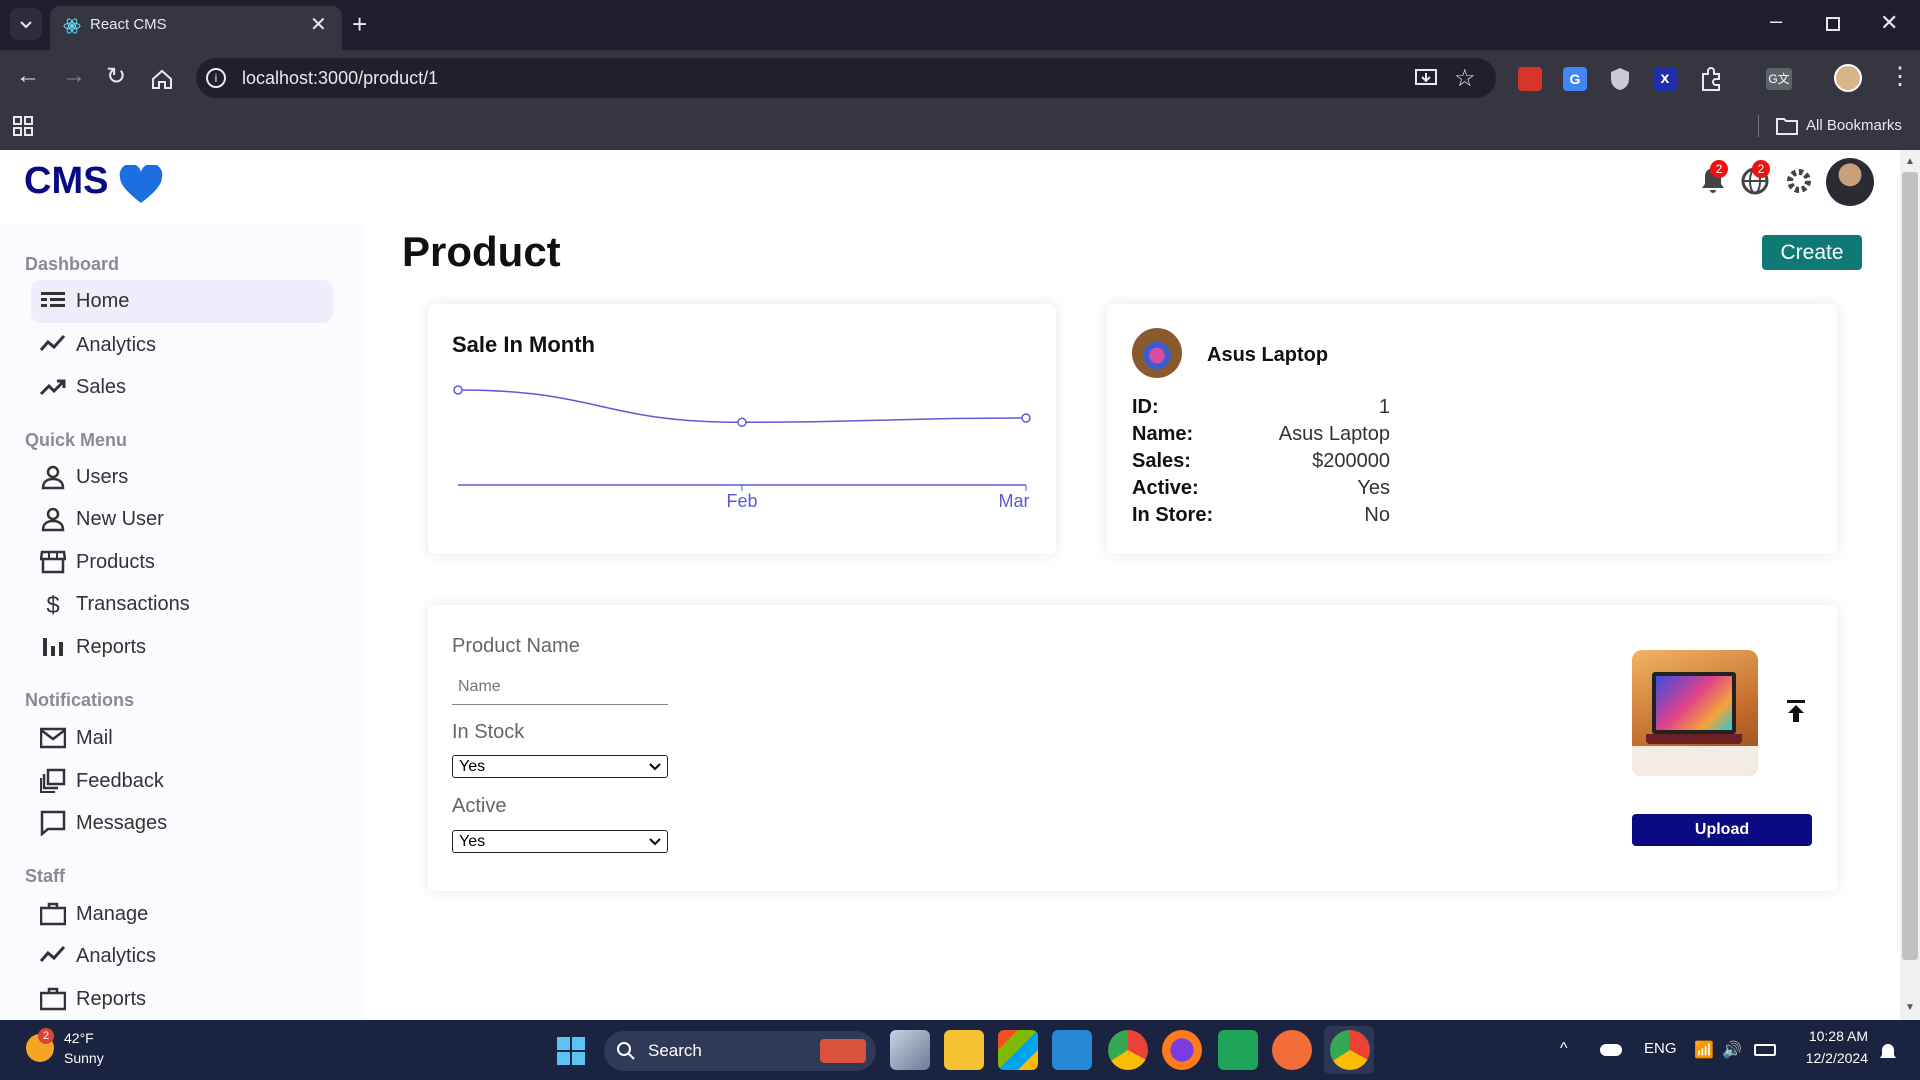  I want to click on active-select: Yes, so click(560, 841).